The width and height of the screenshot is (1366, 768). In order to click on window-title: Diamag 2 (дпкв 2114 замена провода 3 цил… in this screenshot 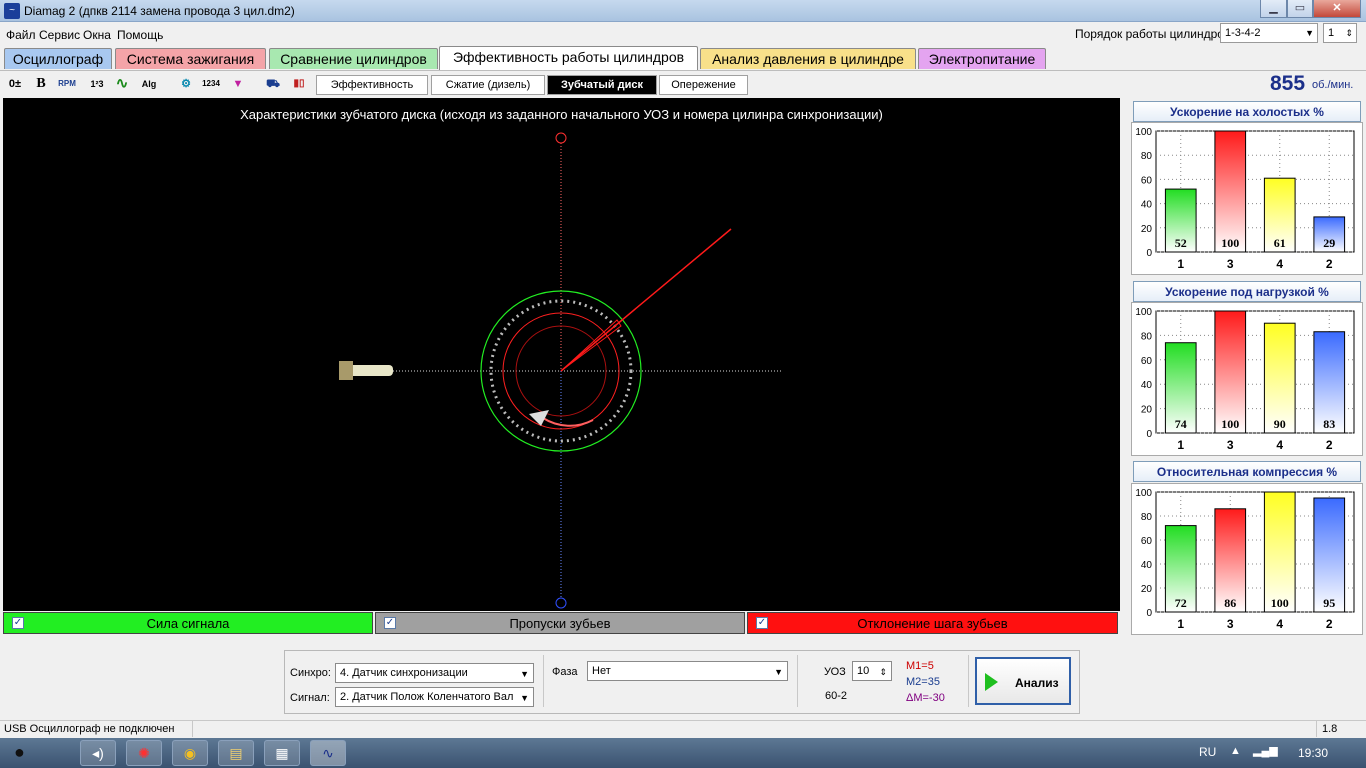, I will do `click(159, 11)`.